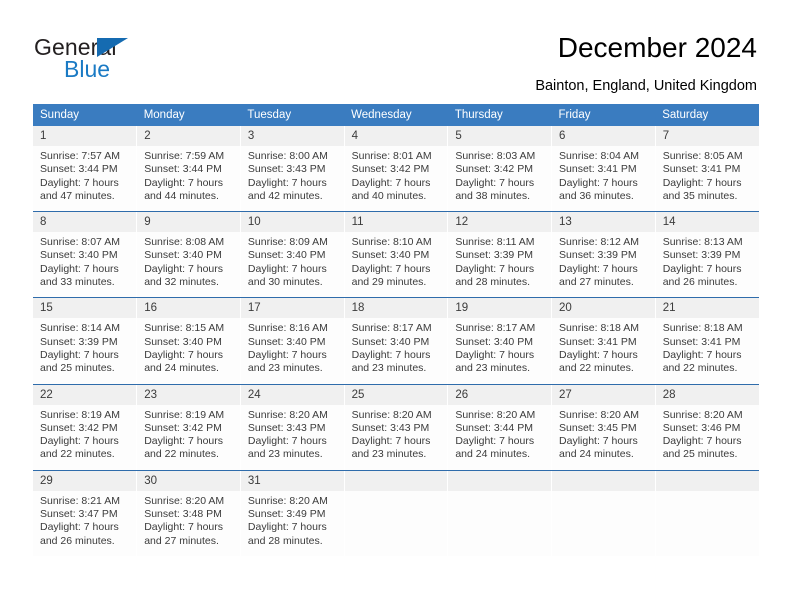 This screenshot has width=792, height=612. What do you see at coordinates (603, 308) in the screenshot?
I see `day-cell-20: 20` at bounding box center [603, 308].